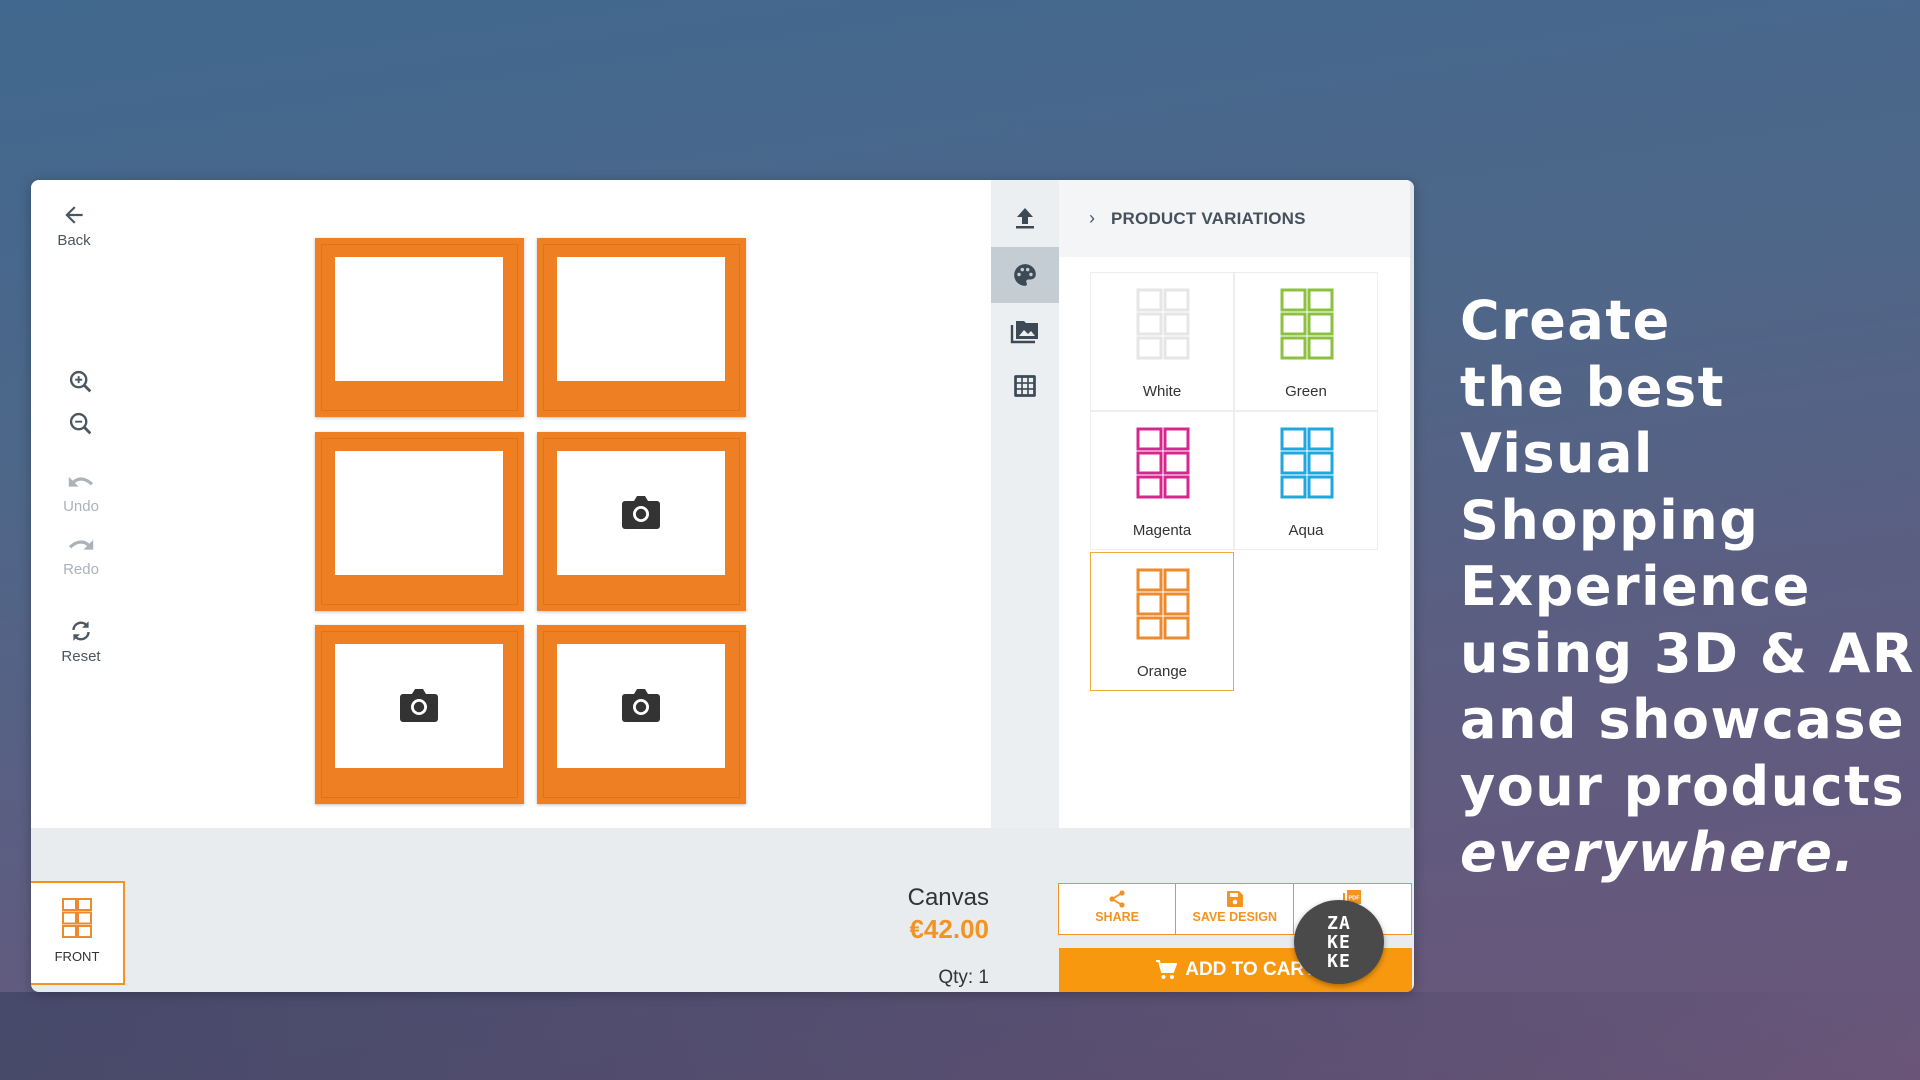  Describe the element at coordinates (1235, 917) in the screenshot. I see `save-design-label: SAVE DESIGN` at that location.